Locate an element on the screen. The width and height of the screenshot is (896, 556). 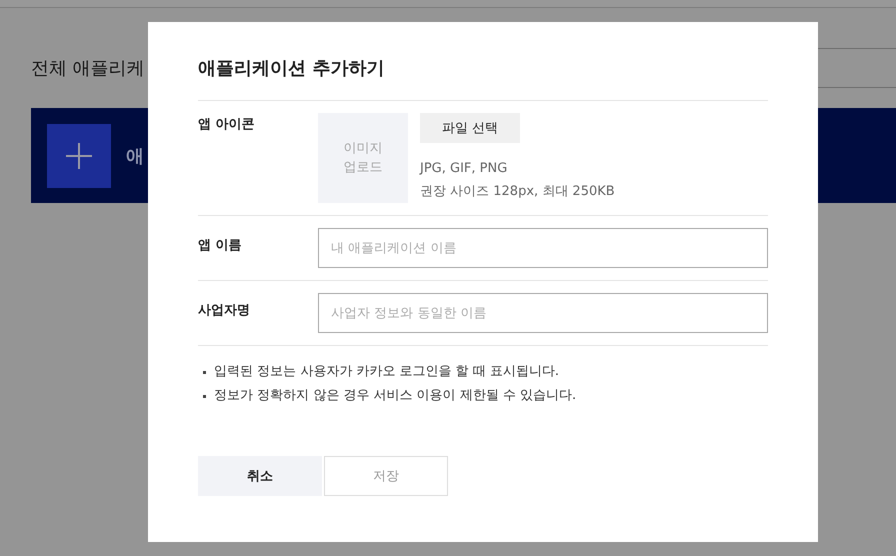
plus-icon is located at coordinates (79, 155).